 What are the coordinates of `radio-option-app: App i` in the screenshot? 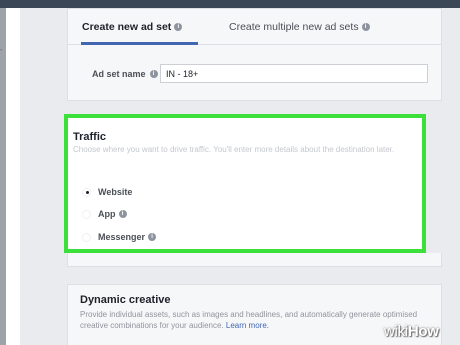 It's located at (104, 214).